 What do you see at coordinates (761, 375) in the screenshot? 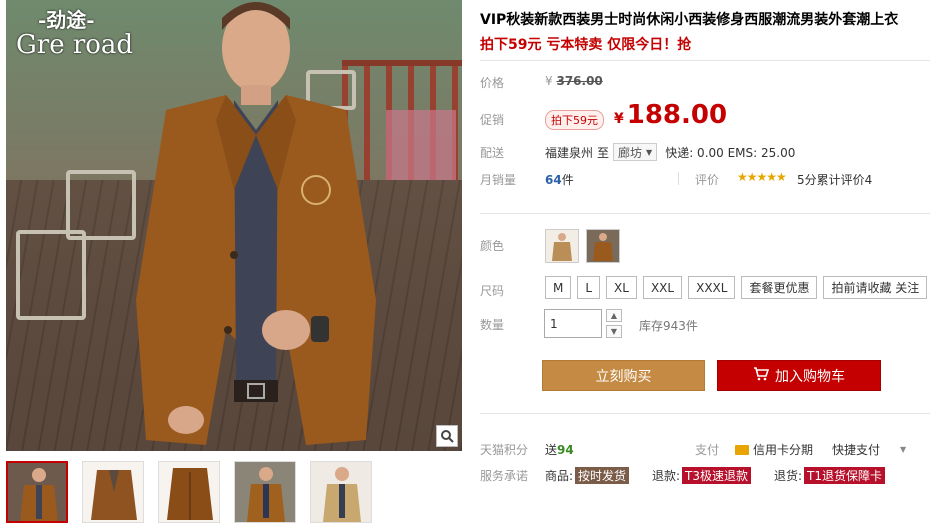
I see `cart-icon` at bounding box center [761, 375].